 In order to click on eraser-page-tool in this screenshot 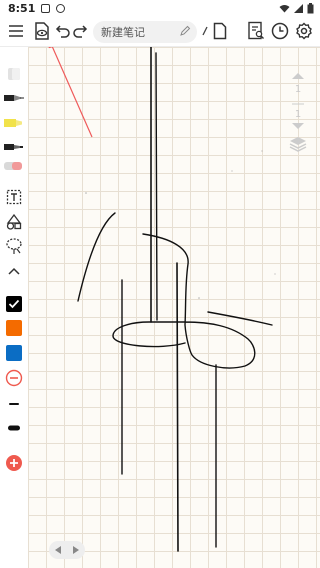, I will do `click(14, 74)`.